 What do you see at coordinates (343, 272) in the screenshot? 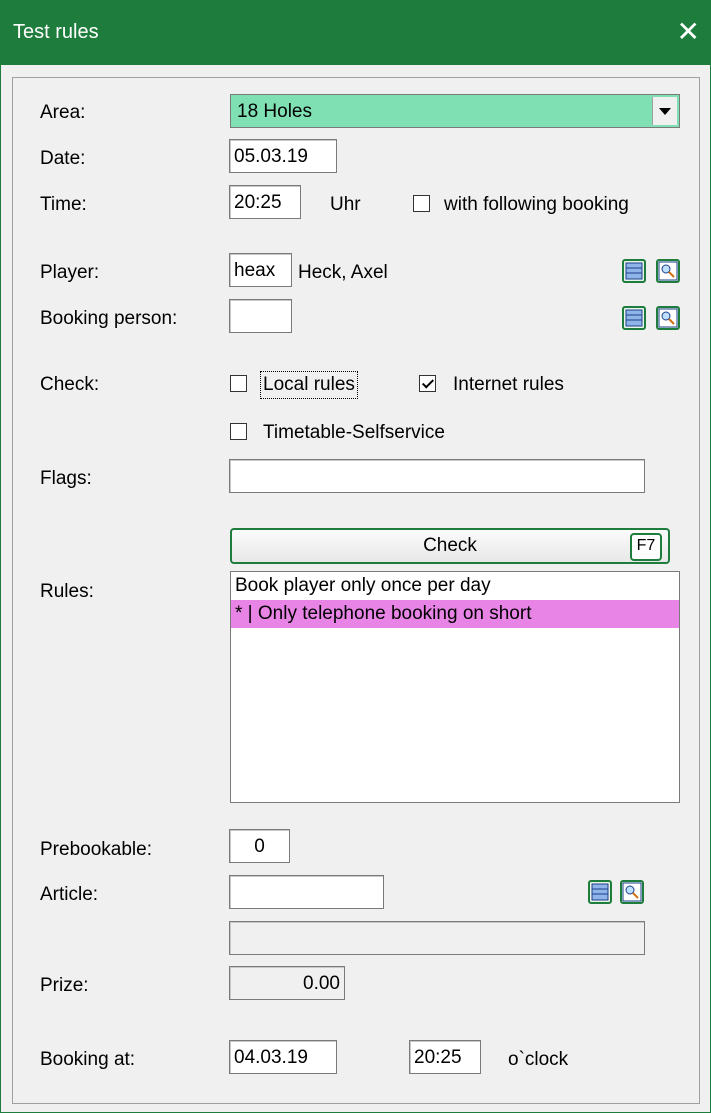
I see `player-name: Heck, Axel` at bounding box center [343, 272].